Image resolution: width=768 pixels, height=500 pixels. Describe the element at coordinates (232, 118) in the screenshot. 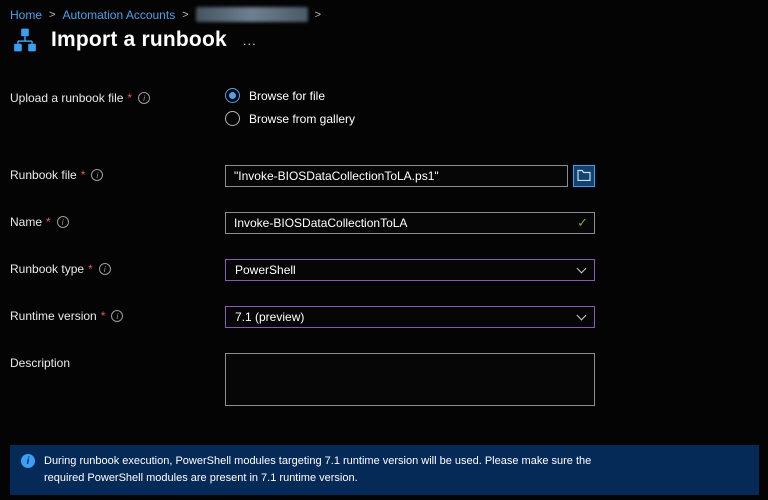

I see `radio-unselected-icon` at that location.